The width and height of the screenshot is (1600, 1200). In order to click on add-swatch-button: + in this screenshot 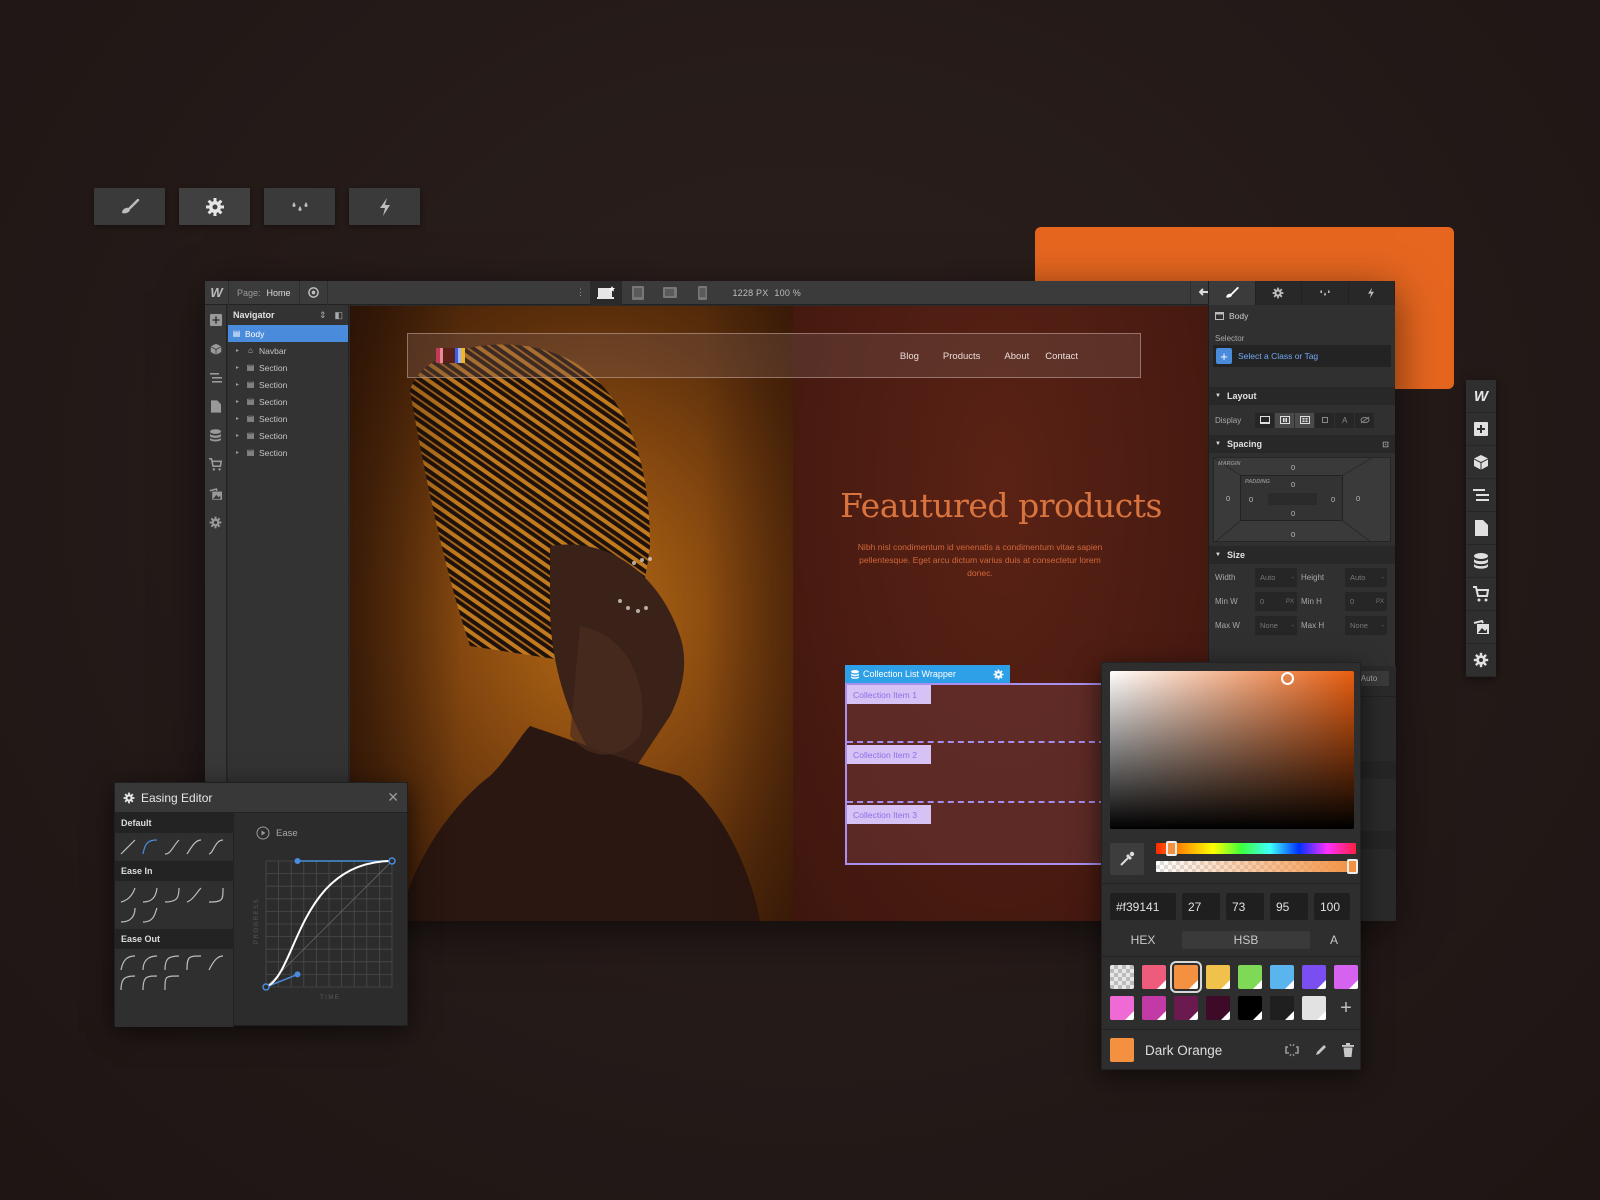, I will do `click(1346, 1008)`.